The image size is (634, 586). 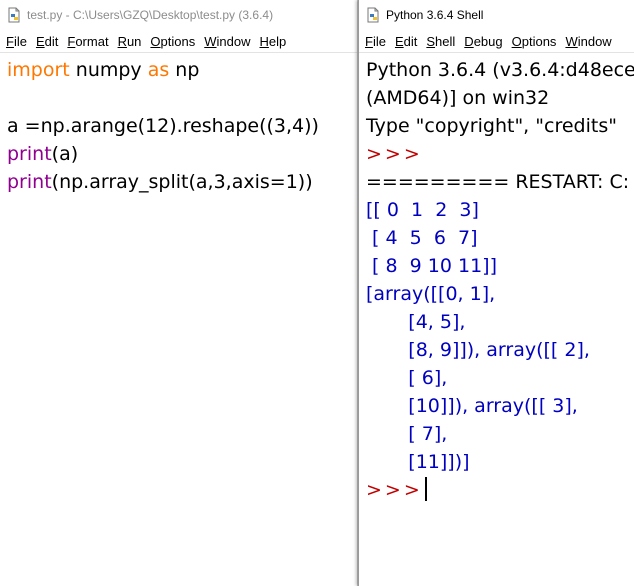 What do you see at coordinates (422, 210) in the screenshot?
I see `output-line: [[ 0 1 2 3]` at bounding box center [422, 210].